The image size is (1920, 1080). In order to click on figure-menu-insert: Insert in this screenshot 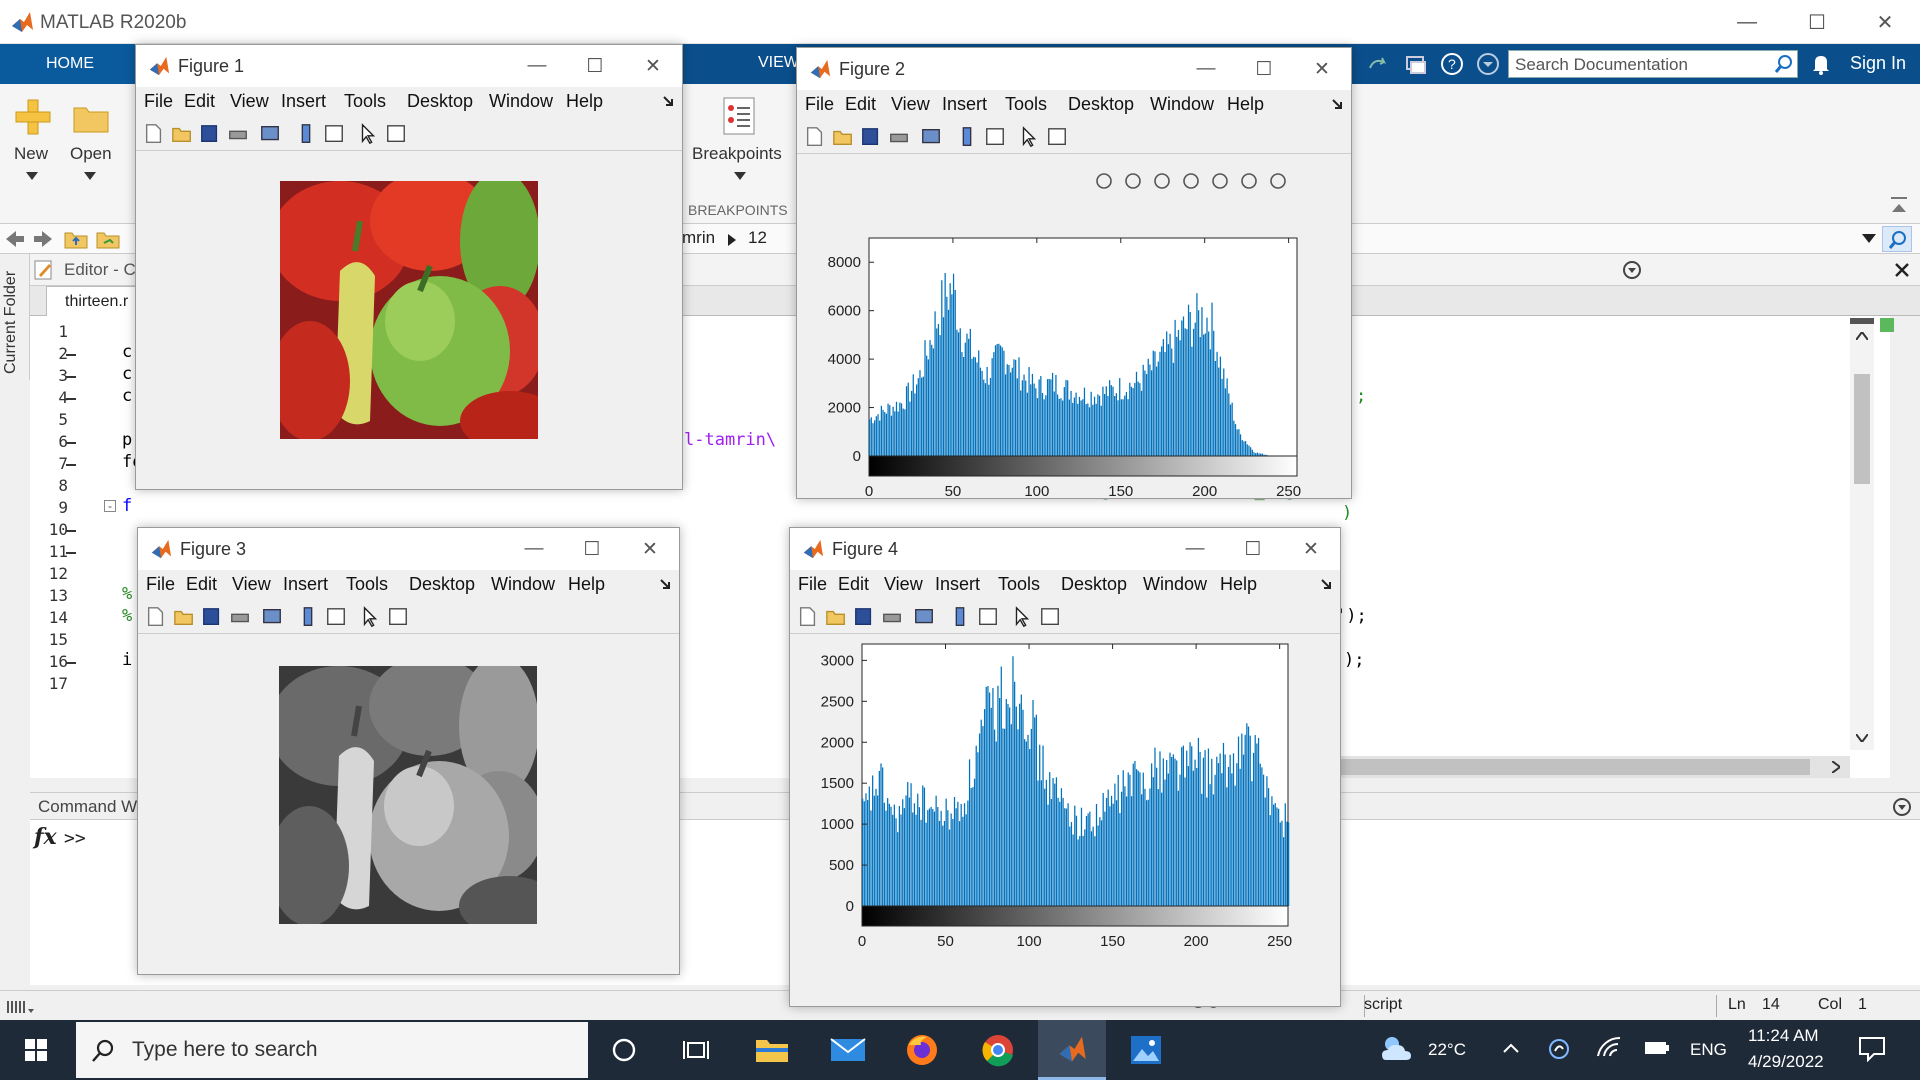, I will do `click(964, 104)`.